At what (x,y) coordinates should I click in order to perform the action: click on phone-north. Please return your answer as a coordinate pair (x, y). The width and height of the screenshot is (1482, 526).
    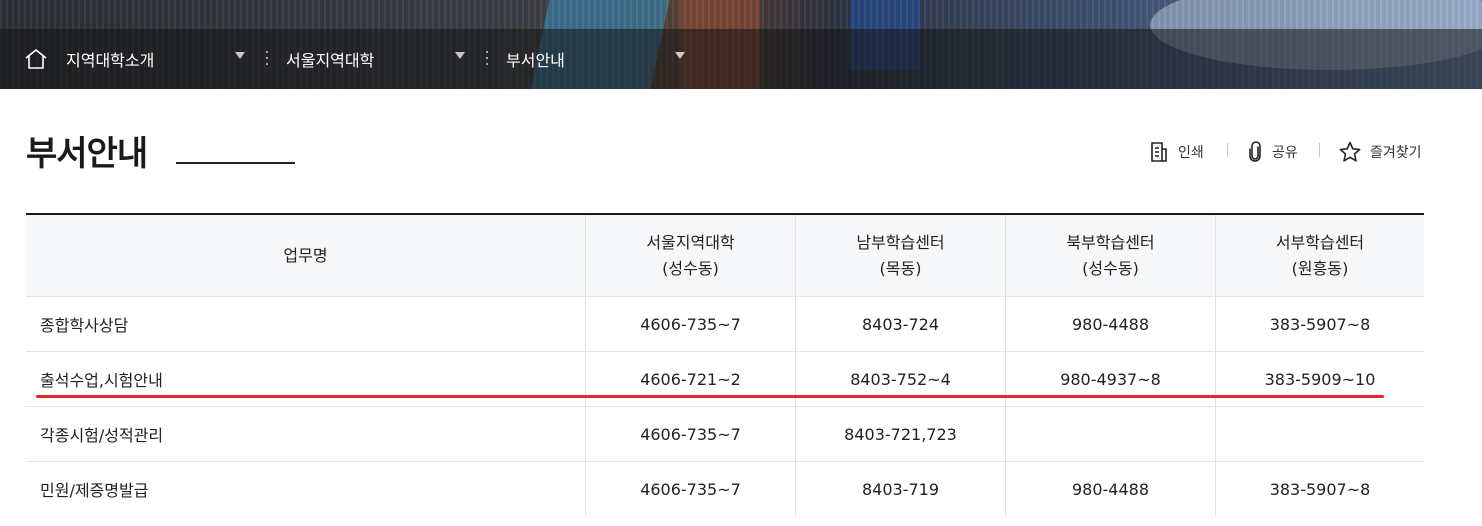
    Looking at the image, I should click on (1110, 434).